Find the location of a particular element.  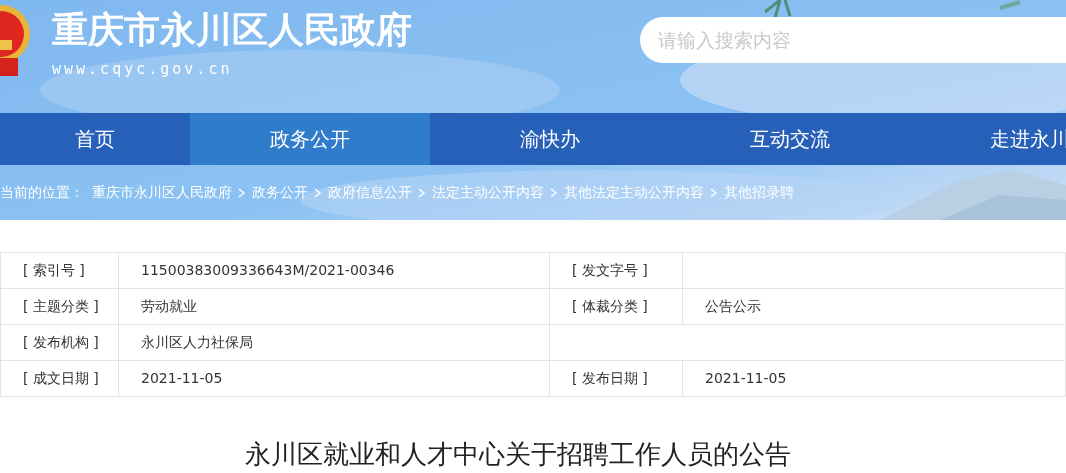

breadcrumb-link: 政府信息公开 is located at coordinates (370, 192).